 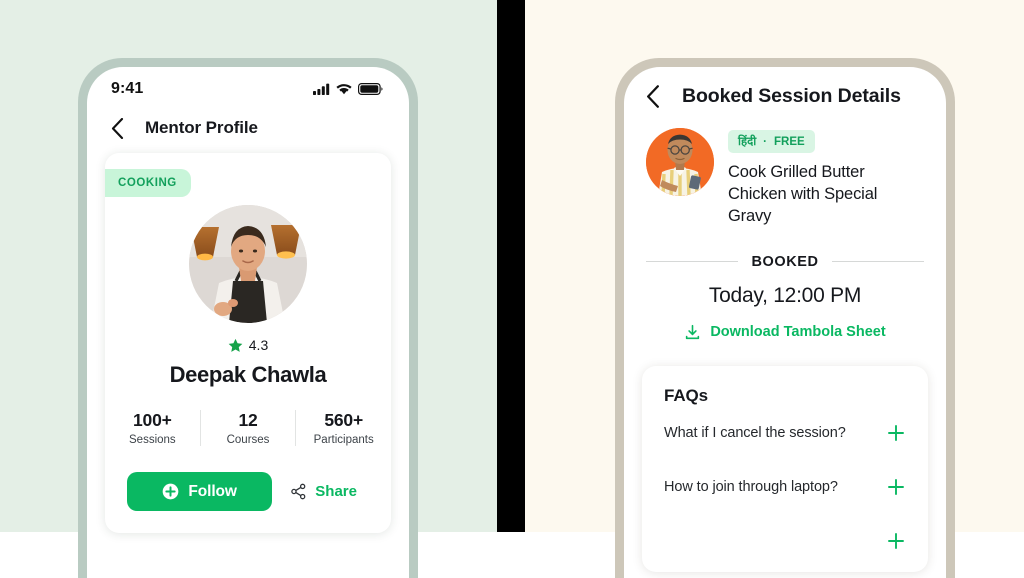 I want to click on divider-left, so click(x=692, y=262).